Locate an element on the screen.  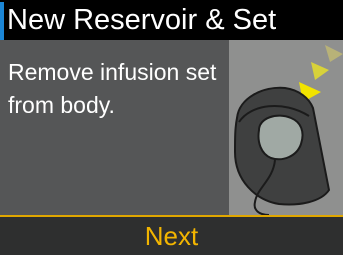
next-button: Next is located at coordinates (171, 236).